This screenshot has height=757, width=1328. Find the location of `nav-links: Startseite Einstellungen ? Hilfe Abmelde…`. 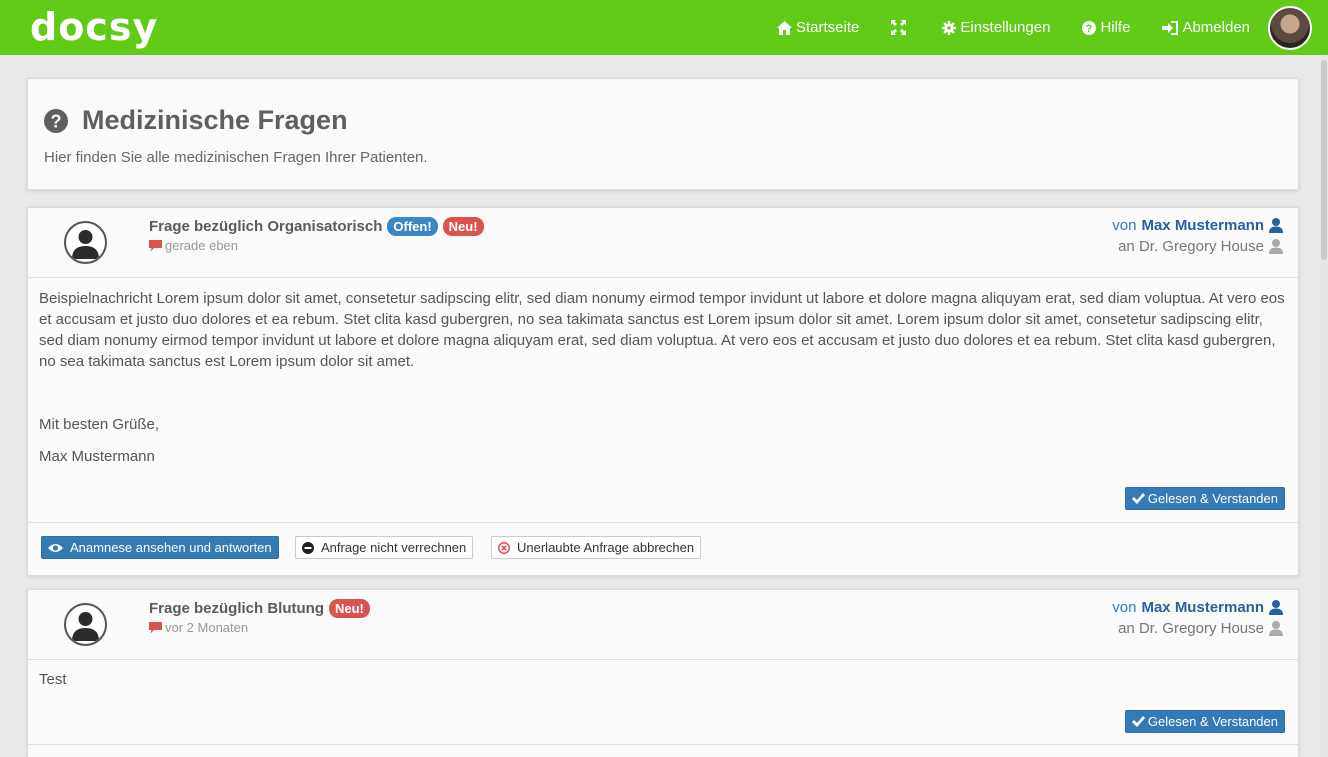

nav-links: Startseite Einstellungen ? Hilfe Abmelde… is located at coordinates (997, 27).